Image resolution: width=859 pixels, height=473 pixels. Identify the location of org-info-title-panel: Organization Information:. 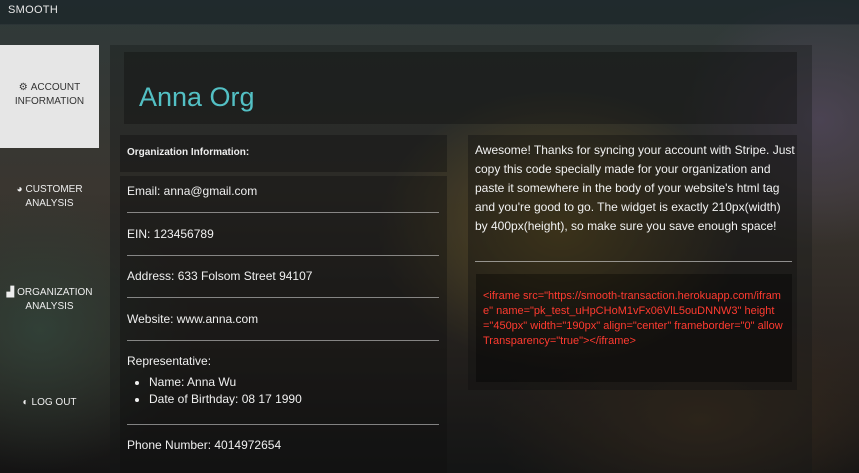
(283, 153).